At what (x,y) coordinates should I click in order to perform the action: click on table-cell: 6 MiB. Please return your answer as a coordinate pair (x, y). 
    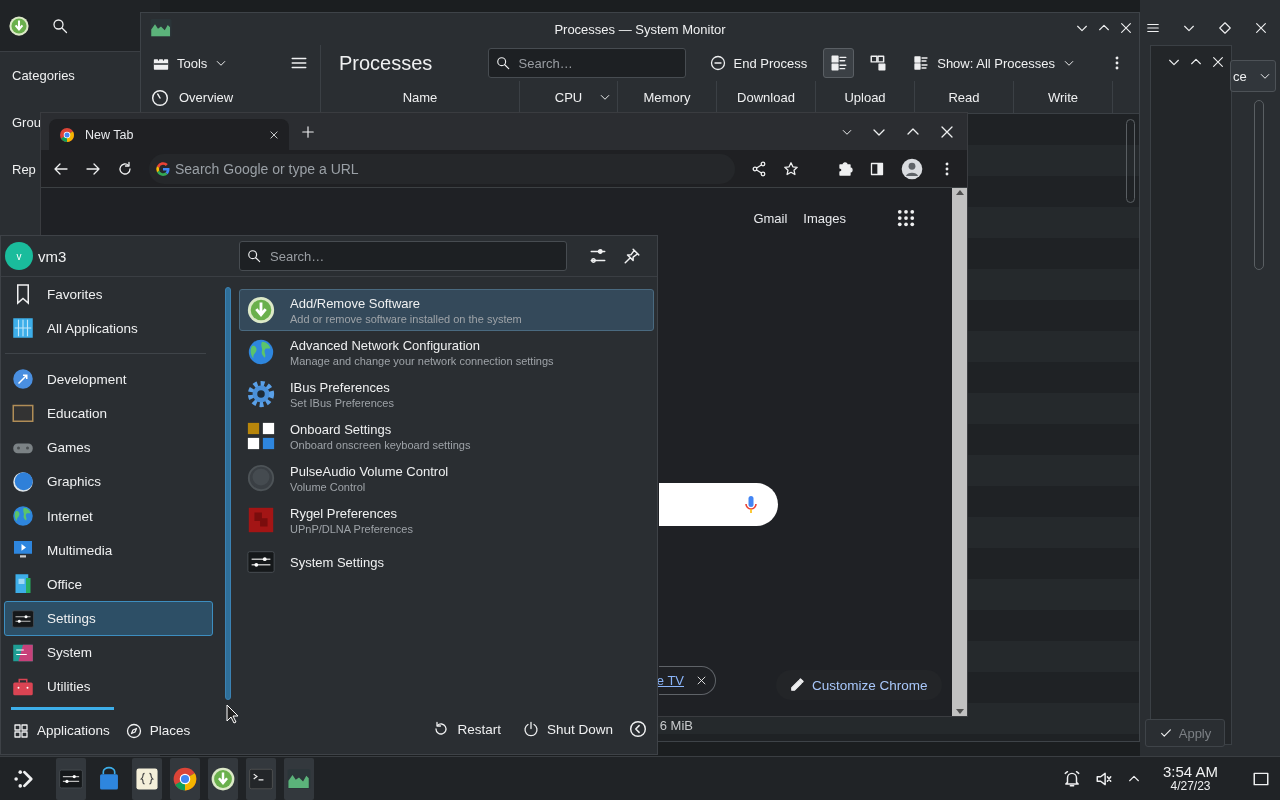
    Looking at the image, I should click on (676, 725).